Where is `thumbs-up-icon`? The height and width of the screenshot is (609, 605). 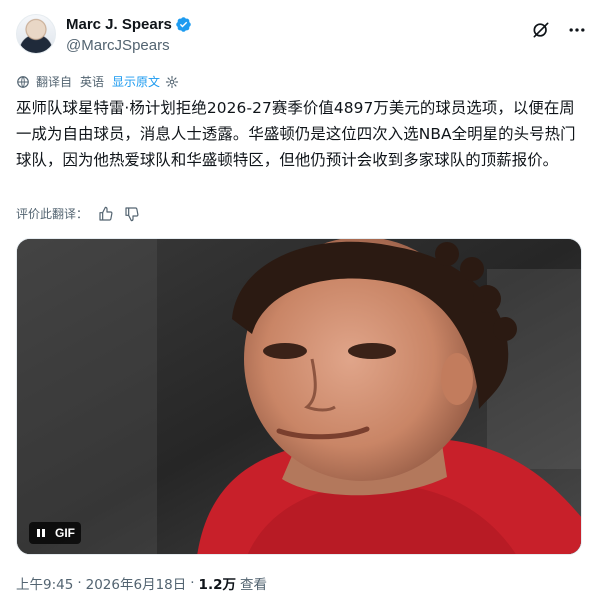
thumbs-up-icon is located at coordinates (106, 214).